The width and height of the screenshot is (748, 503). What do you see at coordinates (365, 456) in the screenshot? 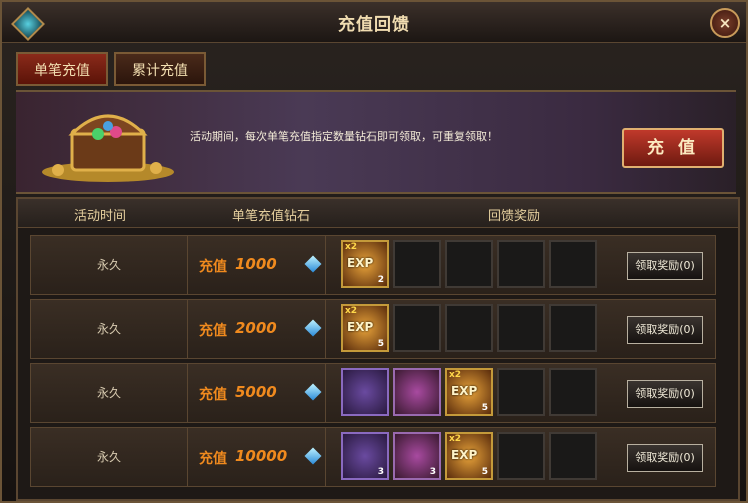
I see `horn-reward-icon: 3` at bounding box center [365, 456].